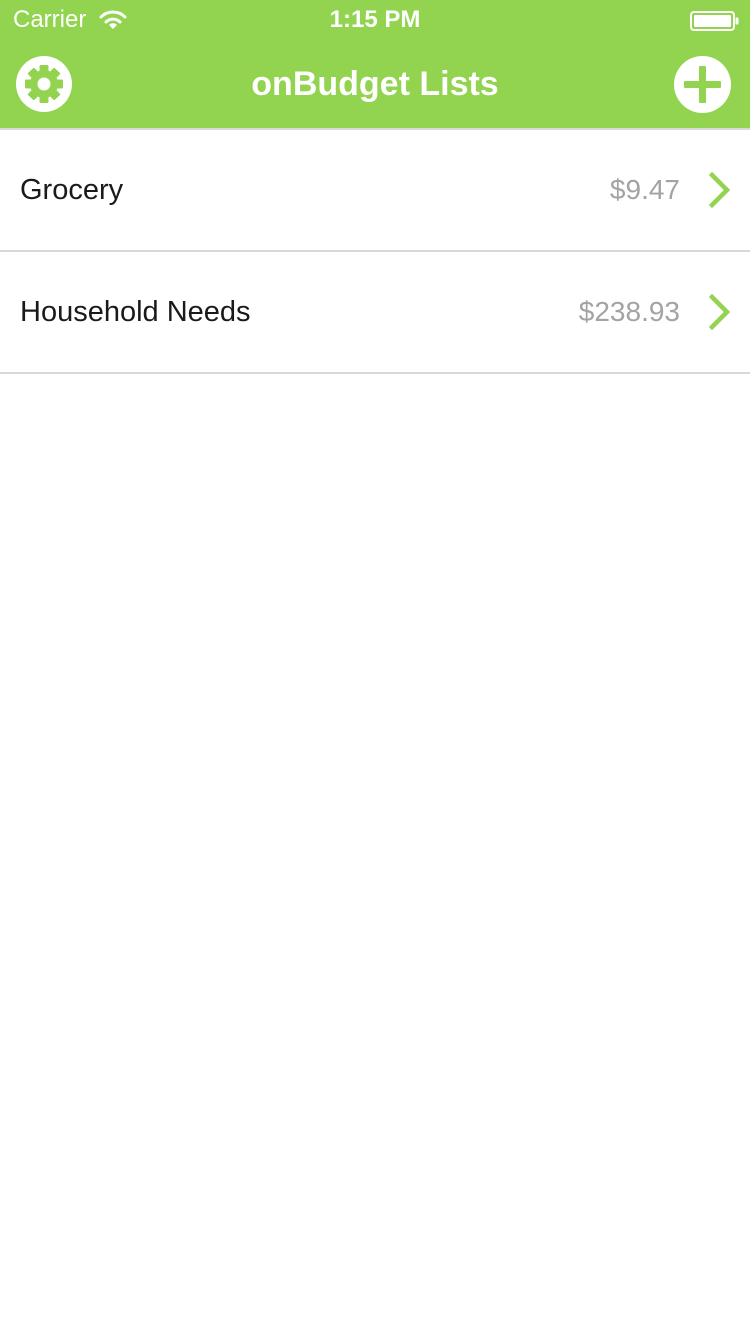 This screenshot has height=1334, width=750. I want to click on list-item: Grocery $9.47, so click(375, 191).